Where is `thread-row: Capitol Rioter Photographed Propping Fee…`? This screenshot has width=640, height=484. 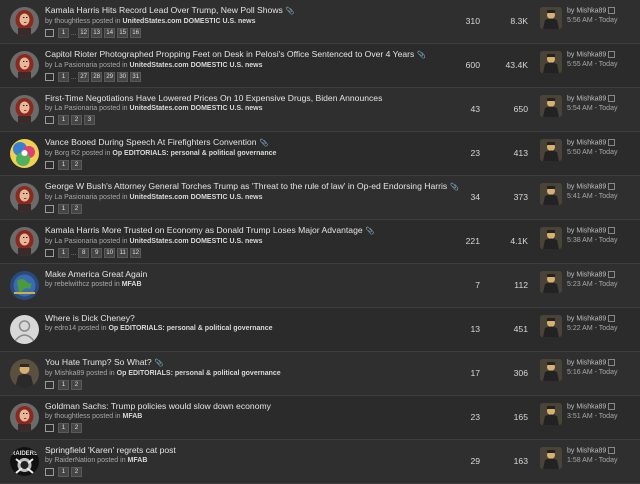 thread-row: Capitol Rioter Photographed Propping Fee… is located at coordinates (320, 66).